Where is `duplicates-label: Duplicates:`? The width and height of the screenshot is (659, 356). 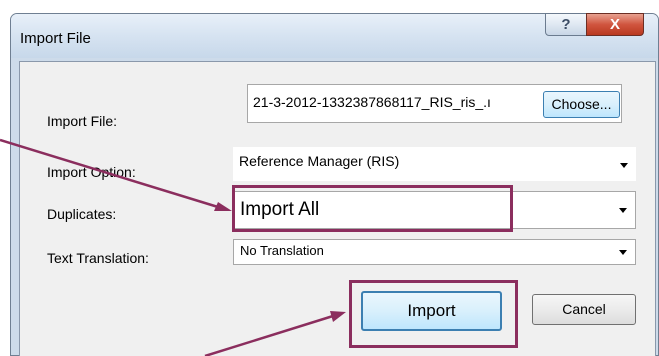 duplicates-label: Duplicates: is located at coordinates (82, 214).